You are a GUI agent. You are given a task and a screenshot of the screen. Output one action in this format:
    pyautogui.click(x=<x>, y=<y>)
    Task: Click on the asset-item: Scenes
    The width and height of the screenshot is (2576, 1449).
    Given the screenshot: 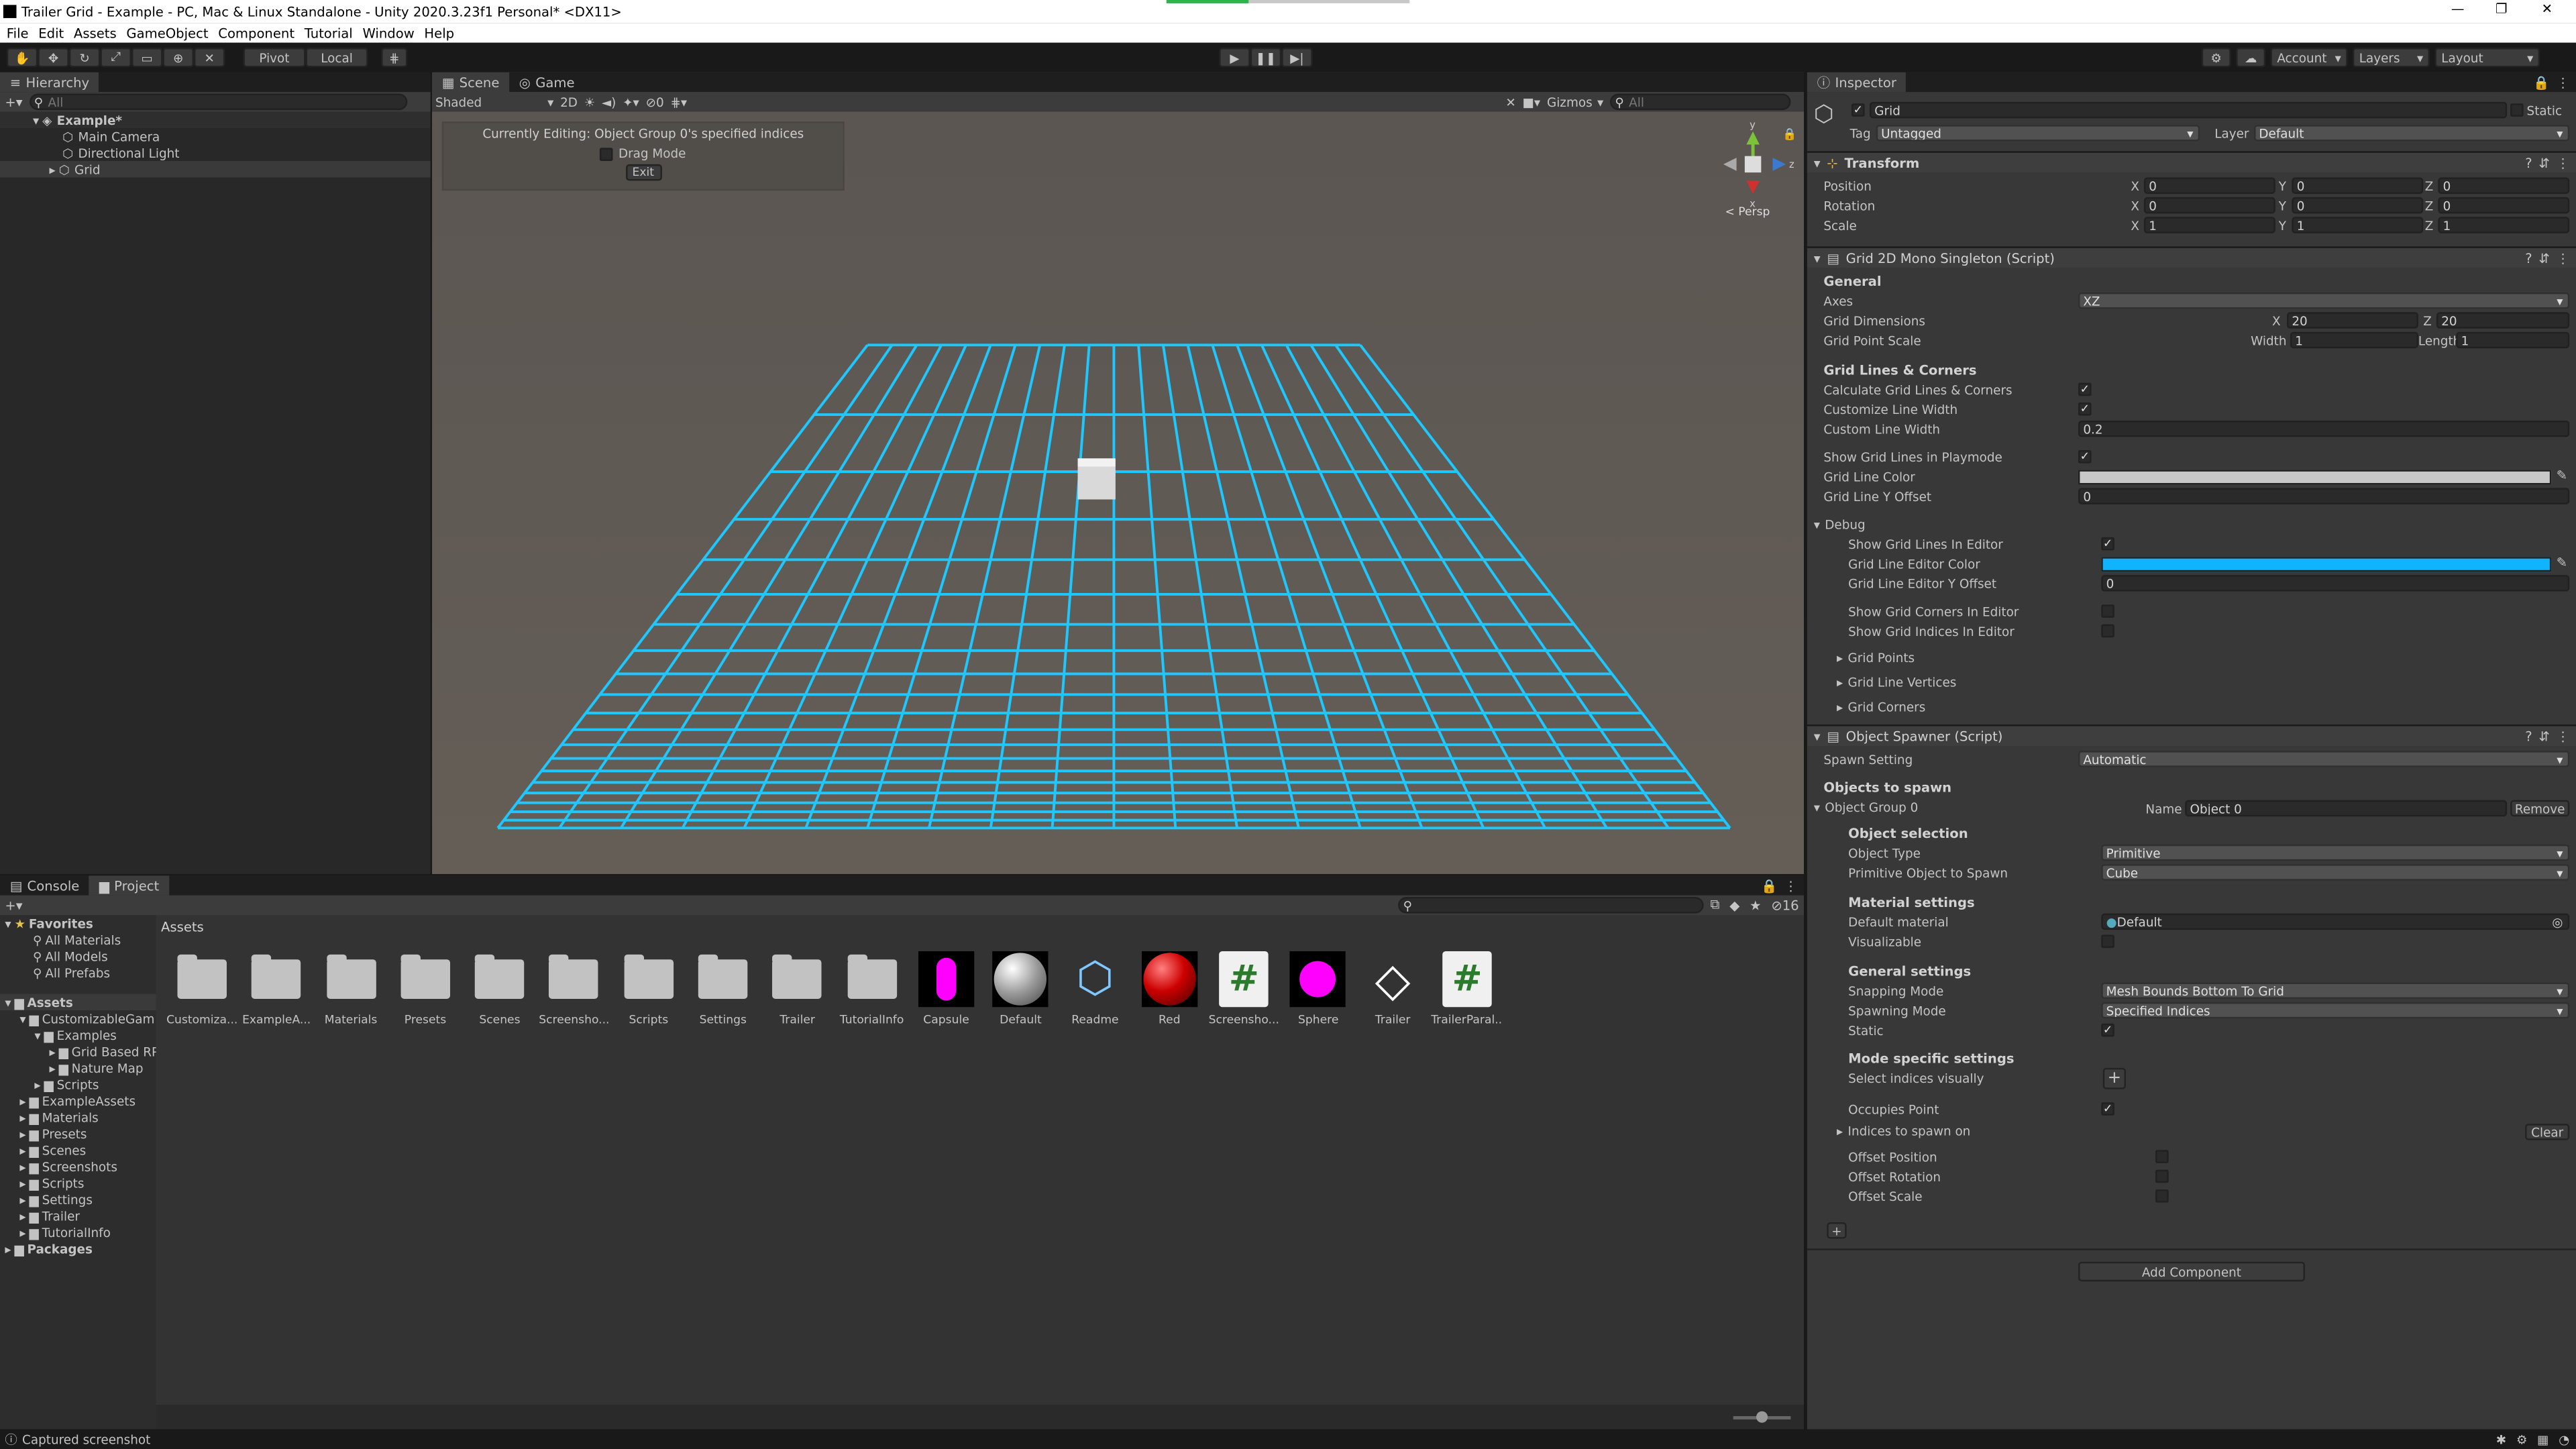 What is the action you would take?
    pyautogui.click(x=500, y=989)
    